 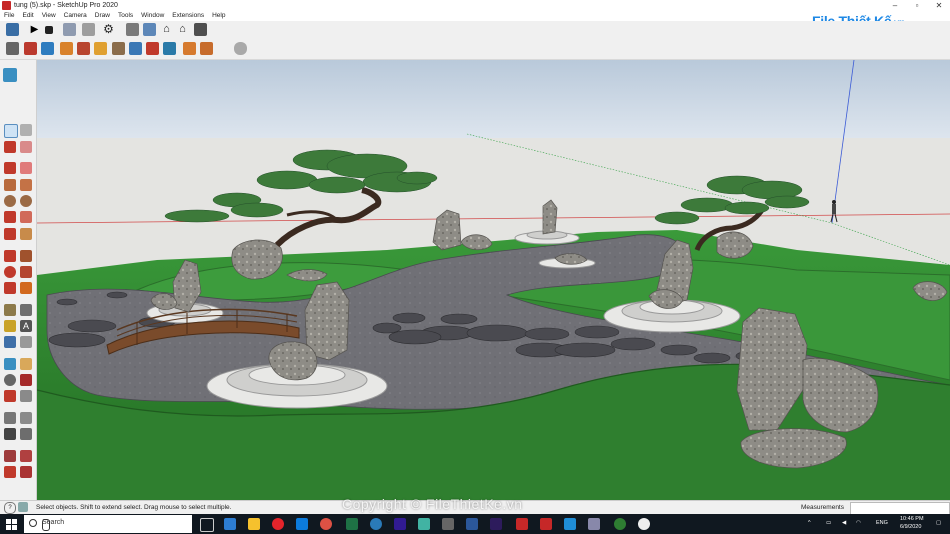 What do you see at coordinates (912, 519) in the screenshot?
I see `clock-time: 10:46 PM` at bounding box center [912, 519].